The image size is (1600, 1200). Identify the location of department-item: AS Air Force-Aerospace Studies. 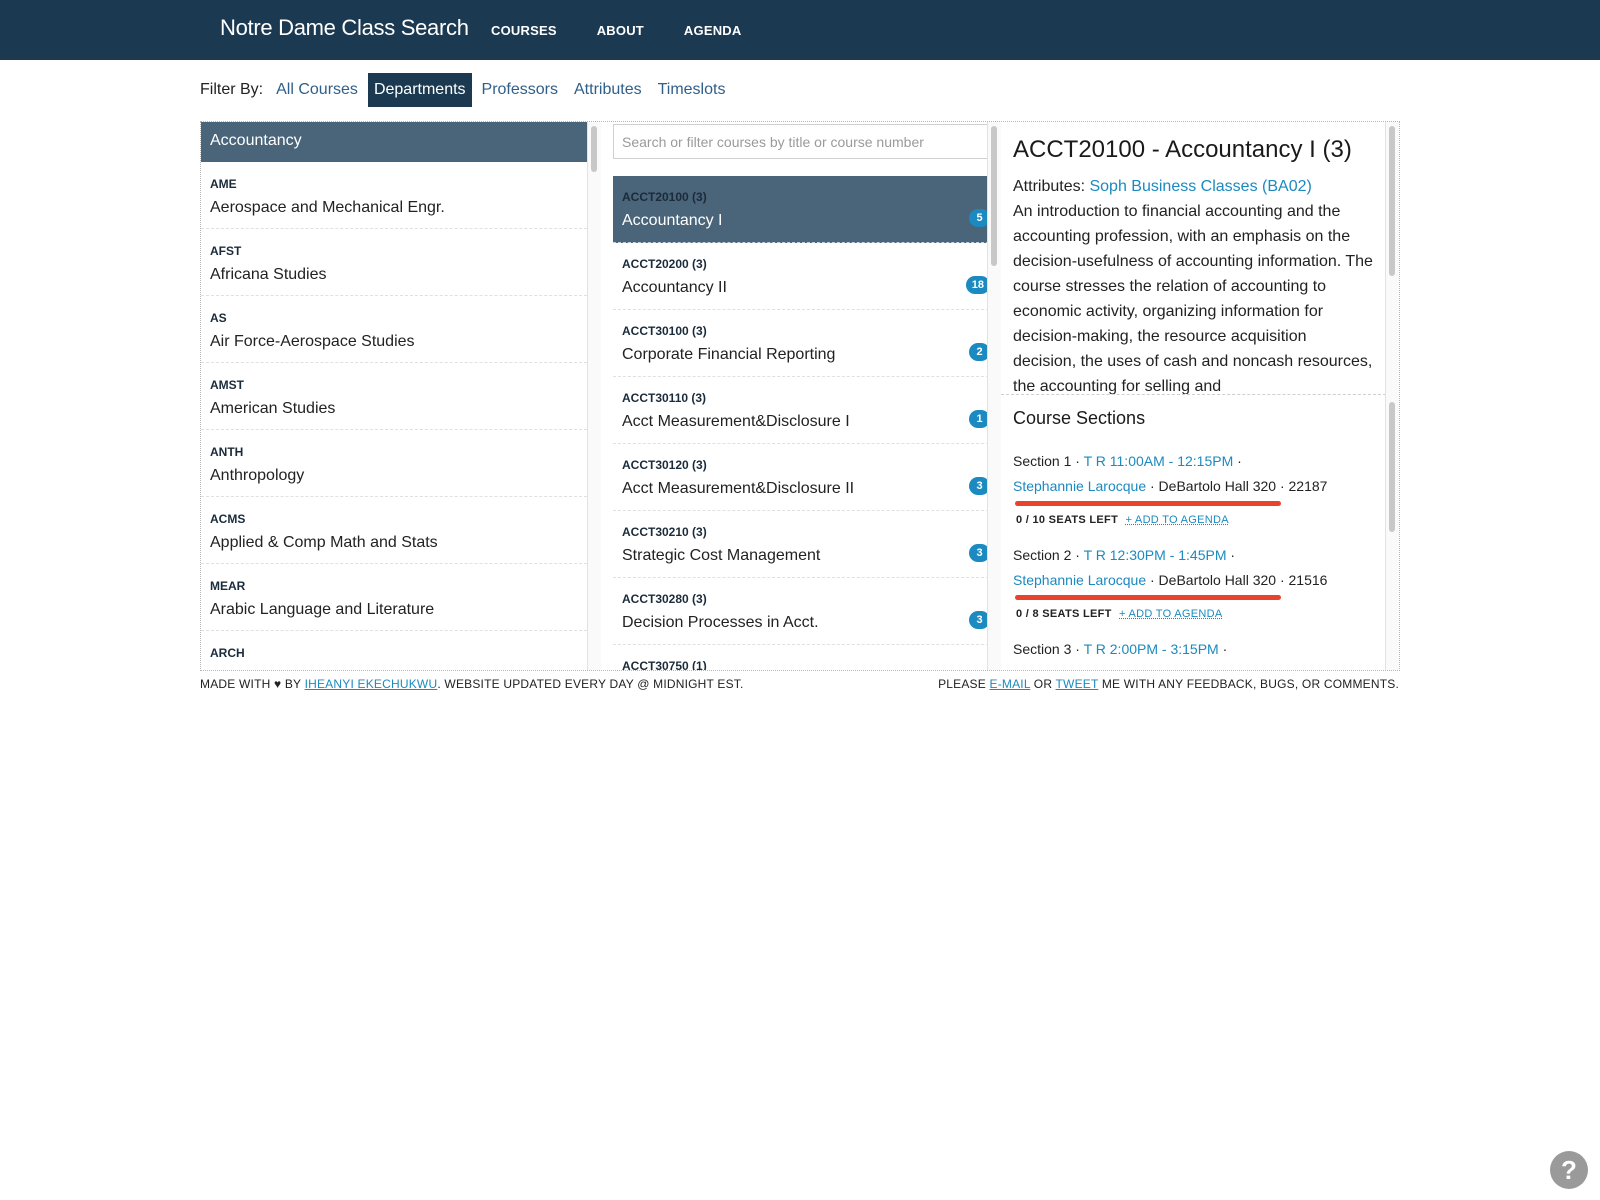
(394, 329).